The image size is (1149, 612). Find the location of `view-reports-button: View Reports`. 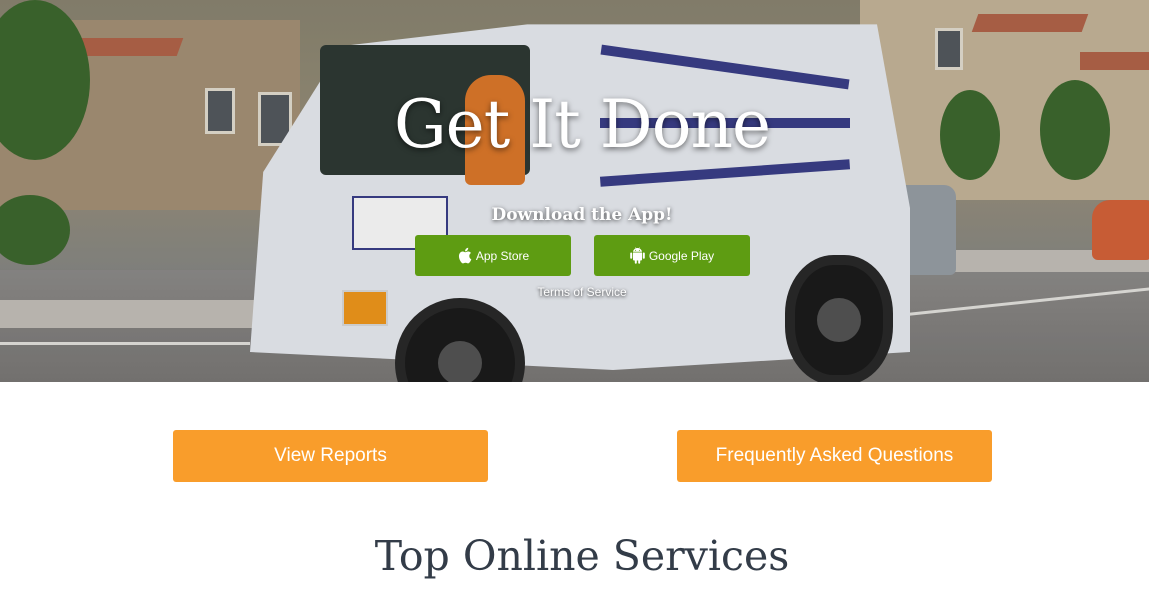

view-reports-button: View Reports is located at coordinates (330, 456).